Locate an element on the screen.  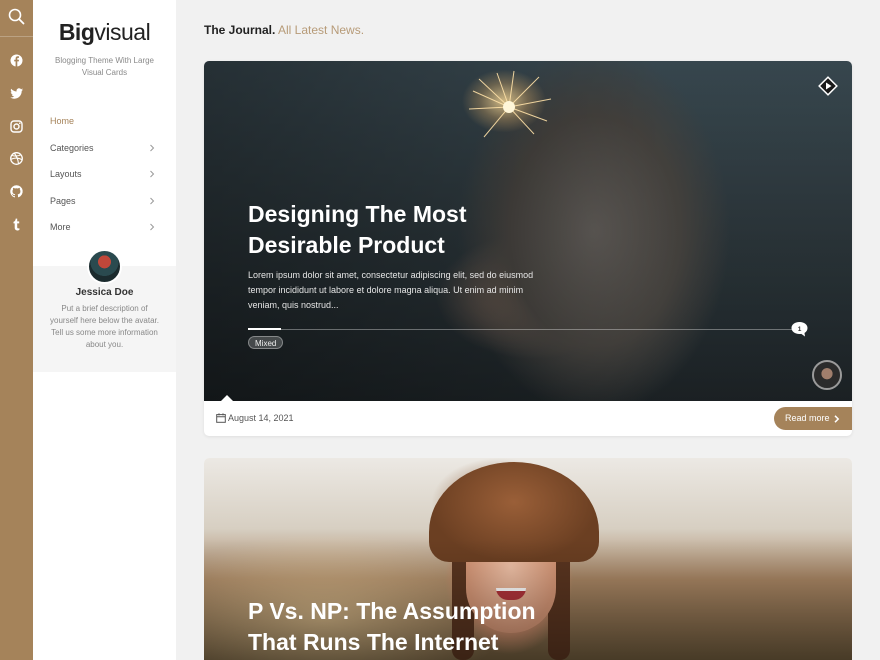
logo-light: visual is located at coordinates (122, 32).